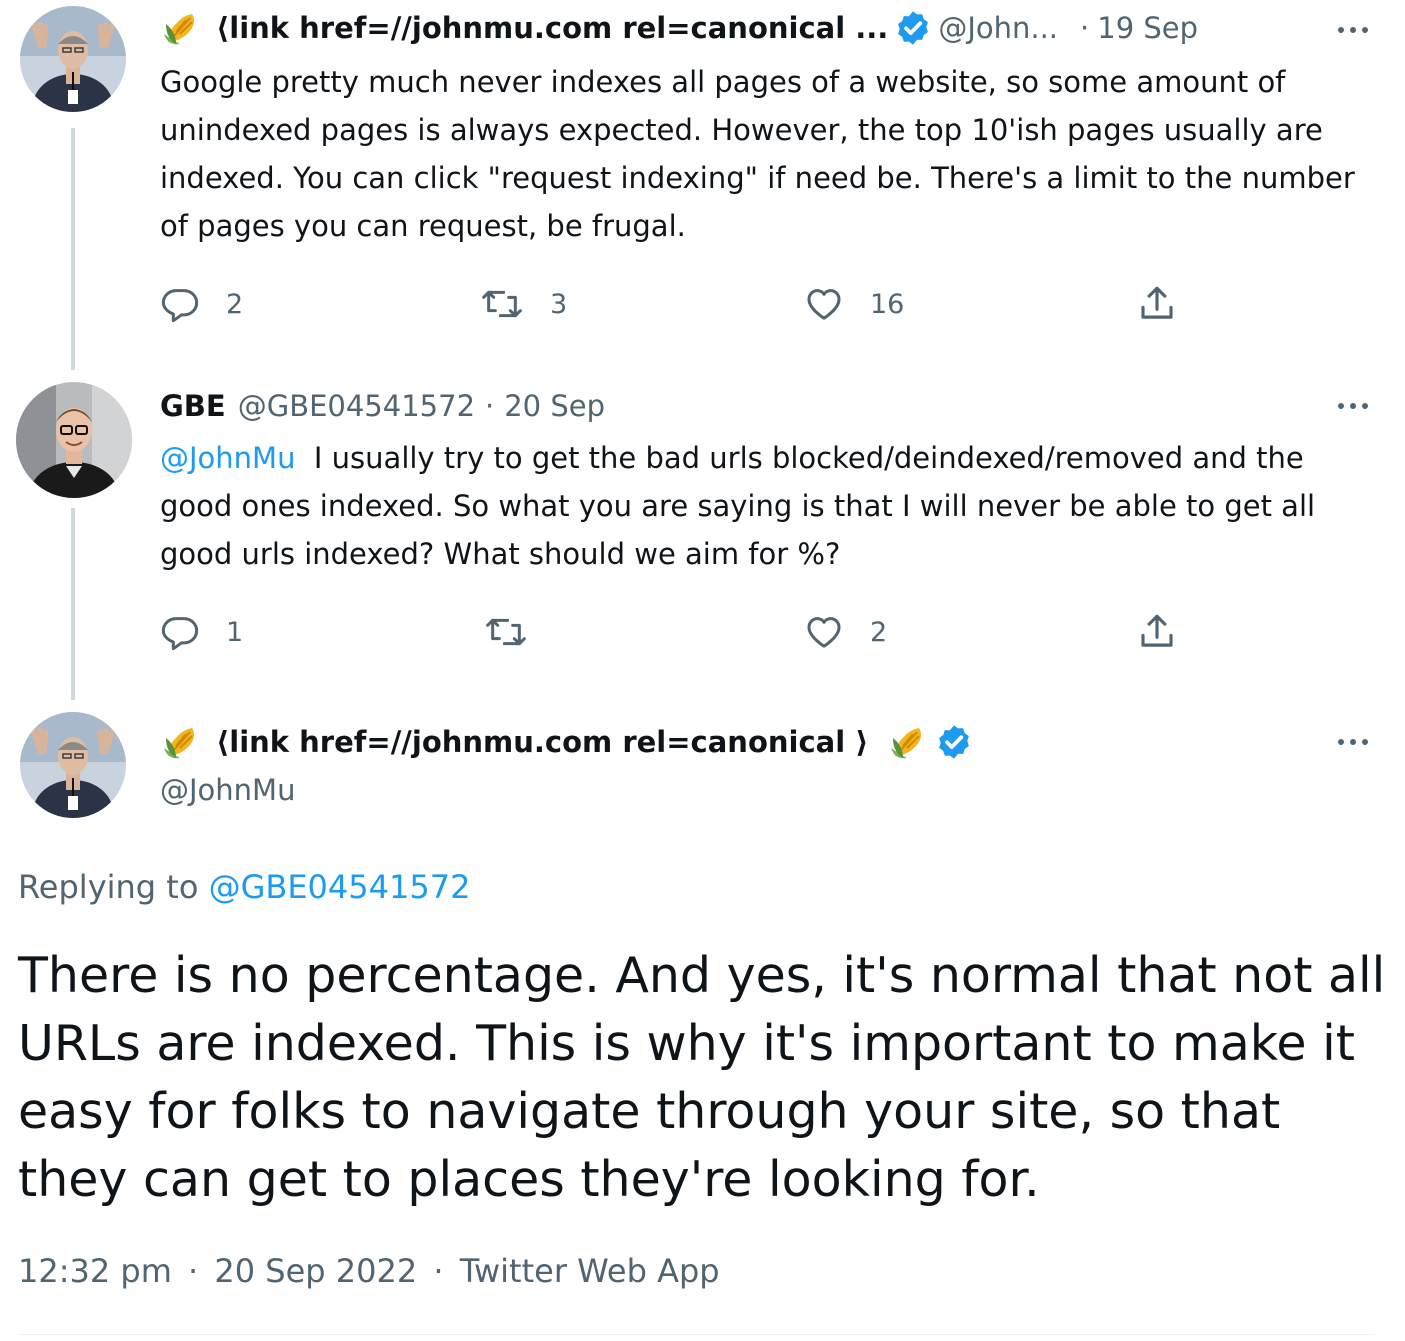  What do you see at coordinates (690, 304) in the screenshot?
I see `tweet-actions: 2 3 16` at bounding box center [690, 304].